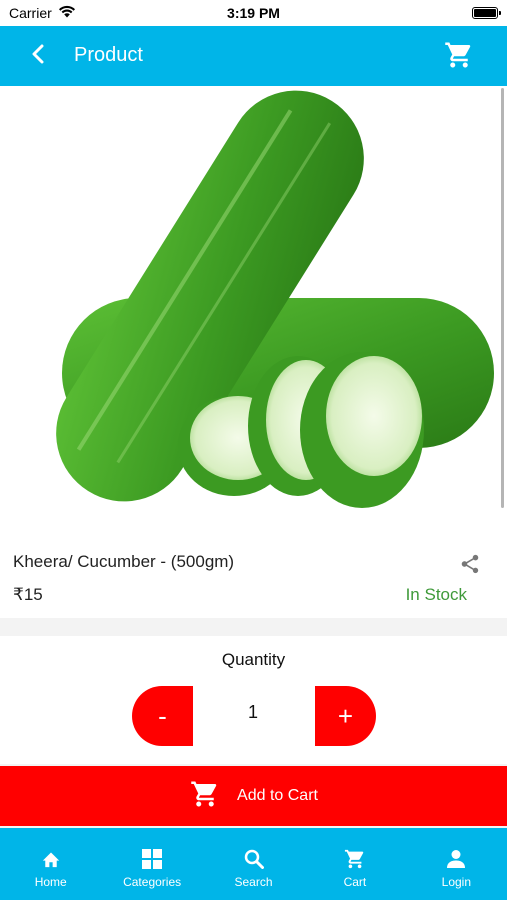 Image resolution: width=507 pixels, height=900 pixels. I want to click on battery-icon, so click(486, 13).